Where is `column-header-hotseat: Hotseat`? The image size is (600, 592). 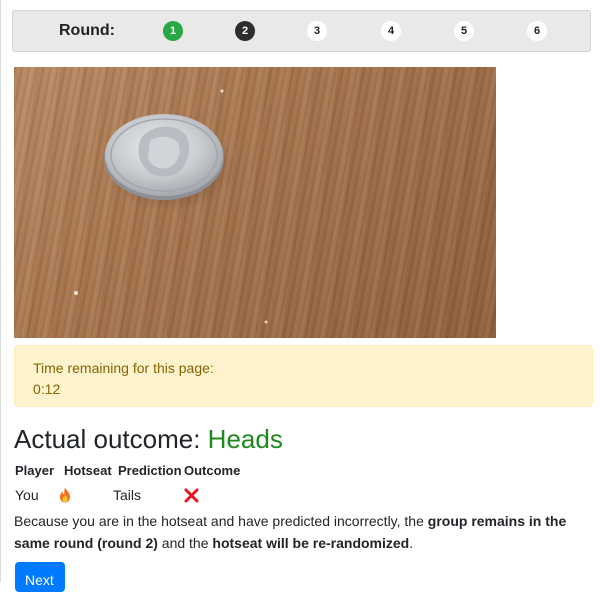 column-header-hotseat: Hotseat is located at coordinates (88, 470).